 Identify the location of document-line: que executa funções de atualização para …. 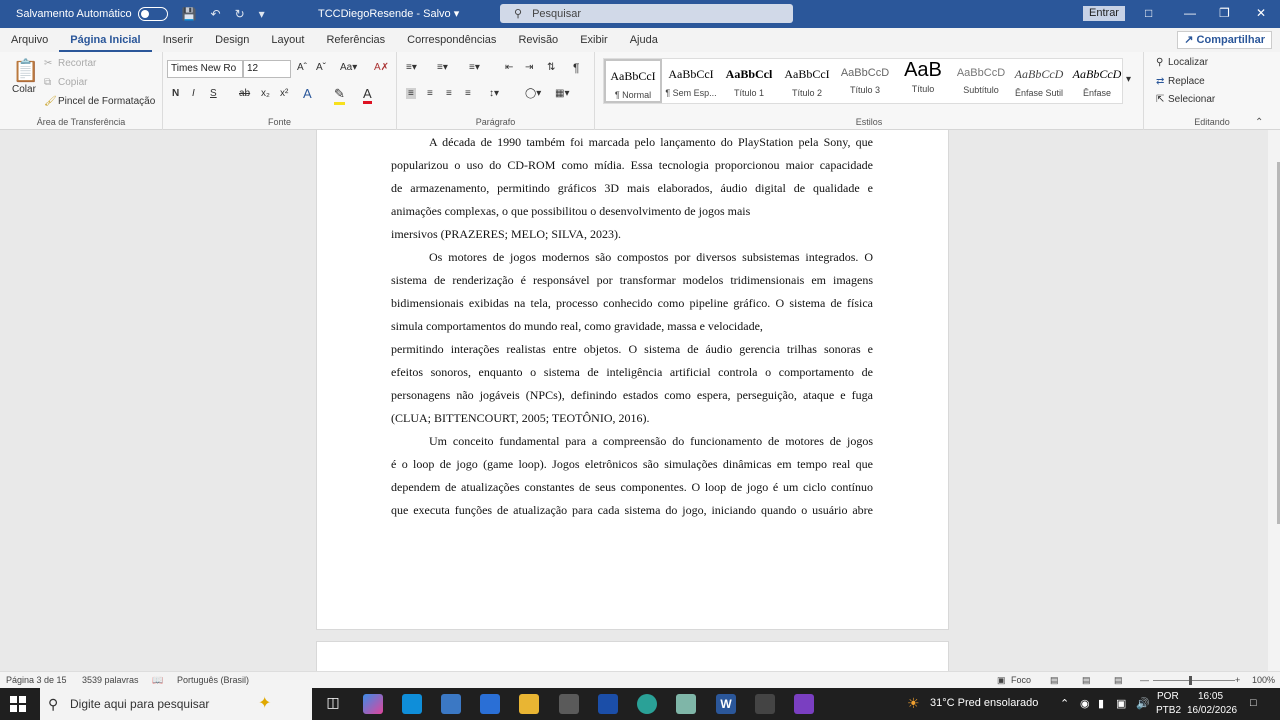
(632, 510).